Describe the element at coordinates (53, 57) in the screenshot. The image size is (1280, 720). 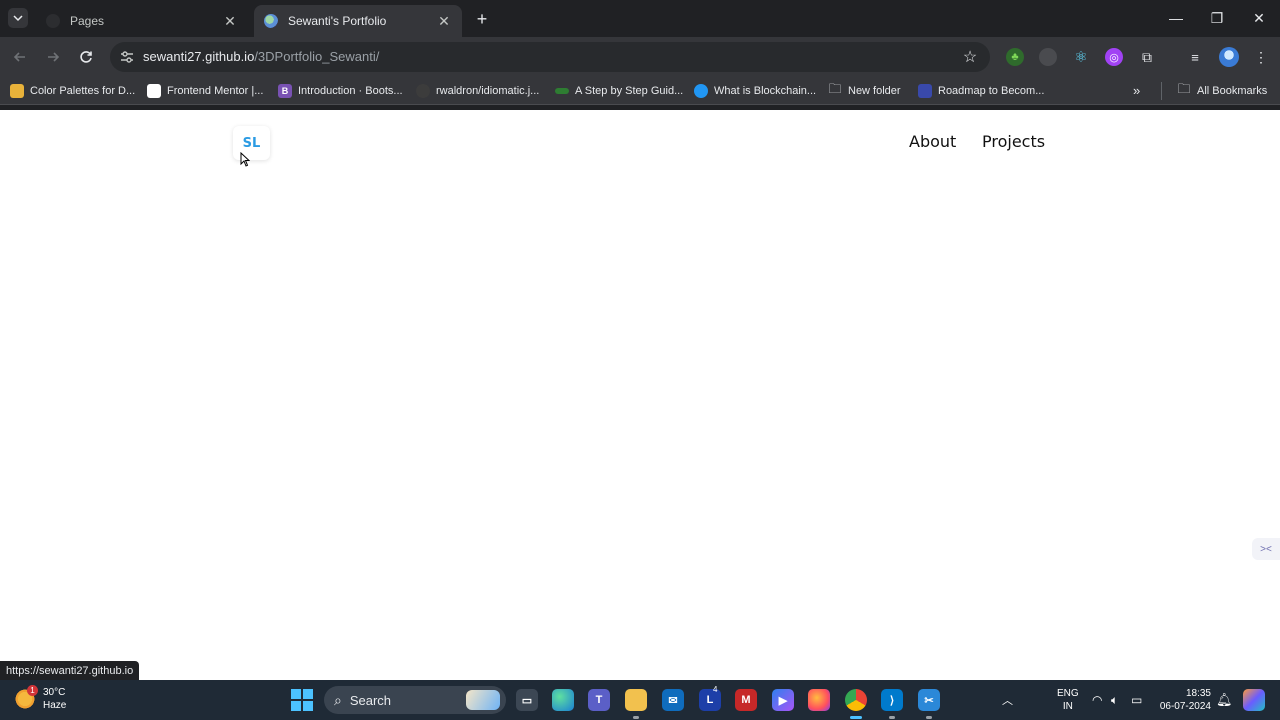
I see `forward-button` at that location.